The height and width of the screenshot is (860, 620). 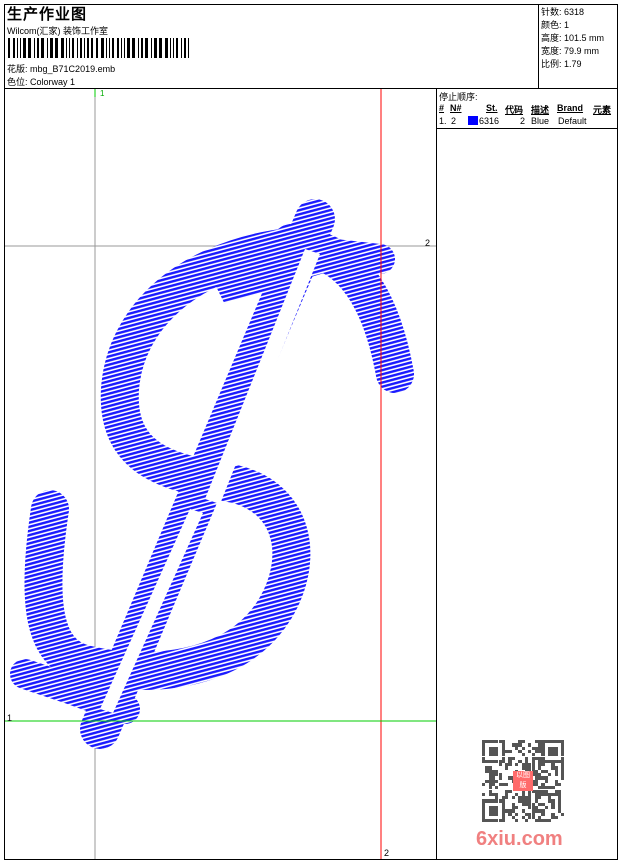 What do you see at coordinates (9, 718) in the screenshot?
I see `marker-left: 1` at bounding box center [9, 718].